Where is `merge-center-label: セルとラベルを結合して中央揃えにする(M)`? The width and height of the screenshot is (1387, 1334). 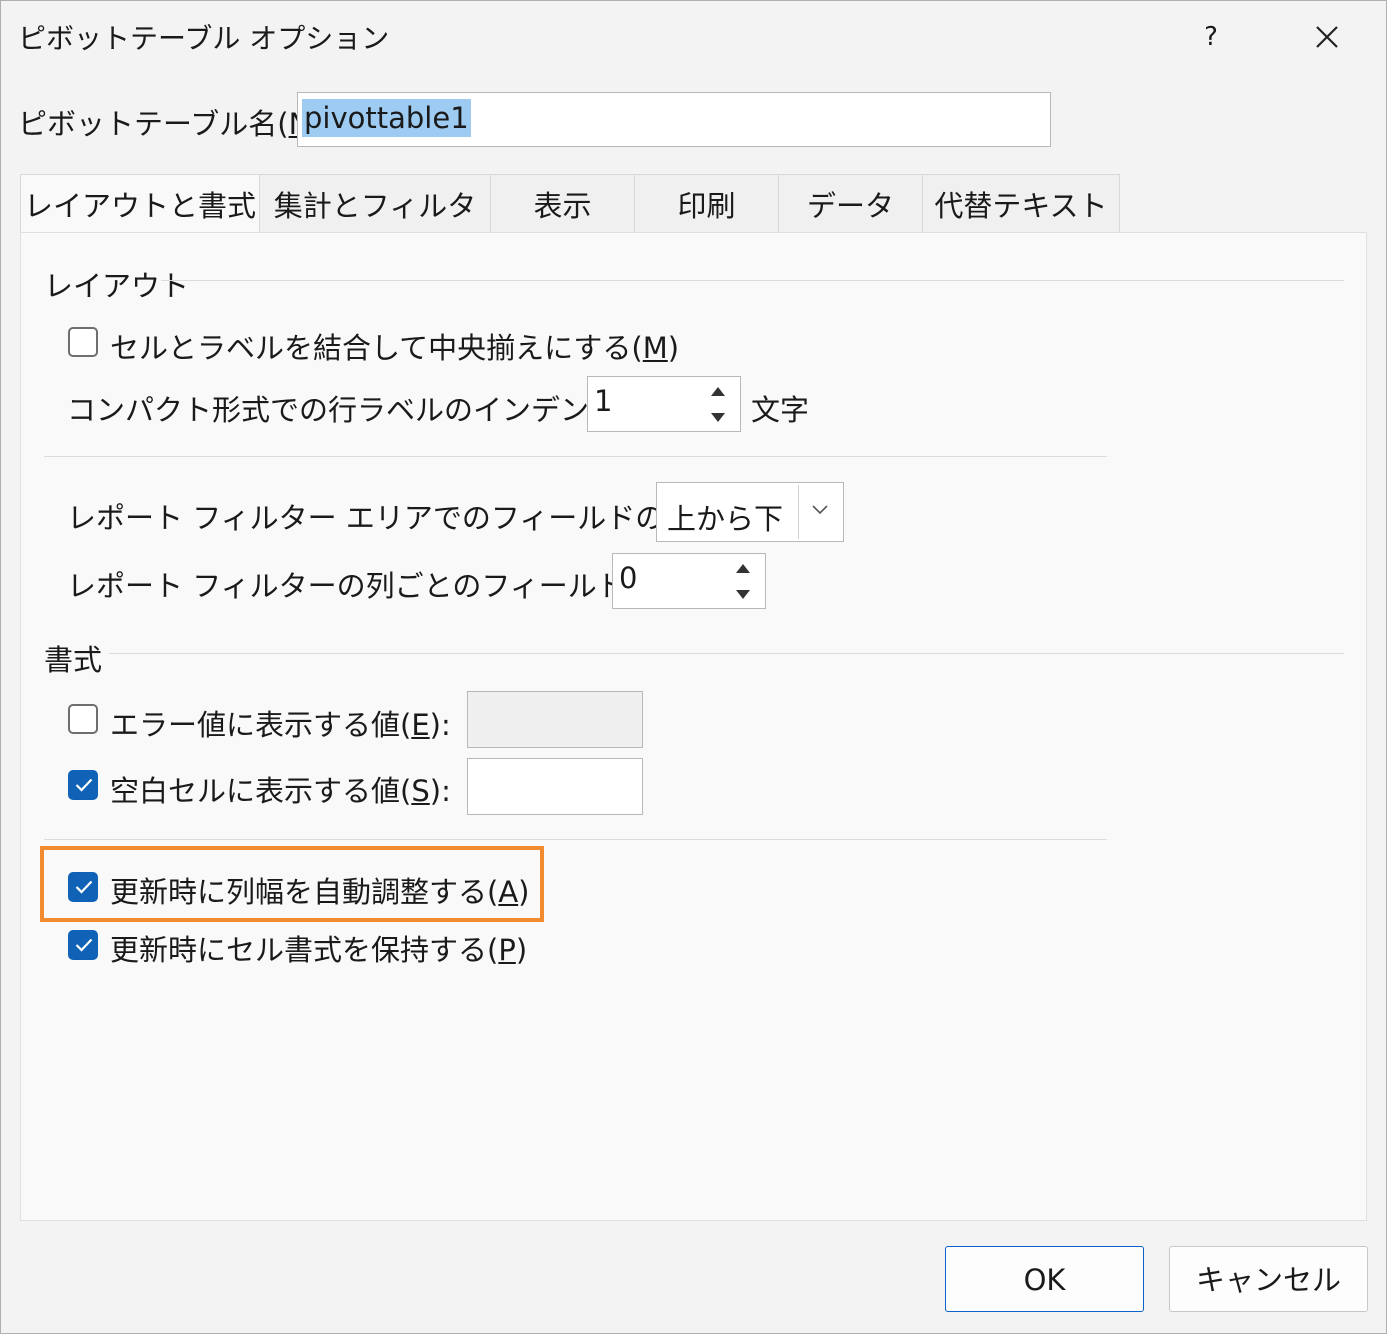 merge-center-label: セルとラベルを結合して中央揃えにする(M) is located at coordinates (395, 348).